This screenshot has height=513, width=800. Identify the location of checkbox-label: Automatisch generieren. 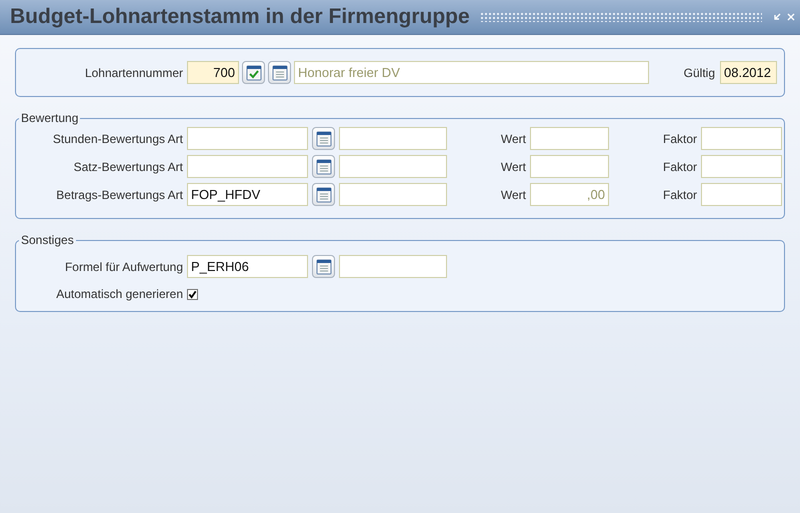
(119, 294).